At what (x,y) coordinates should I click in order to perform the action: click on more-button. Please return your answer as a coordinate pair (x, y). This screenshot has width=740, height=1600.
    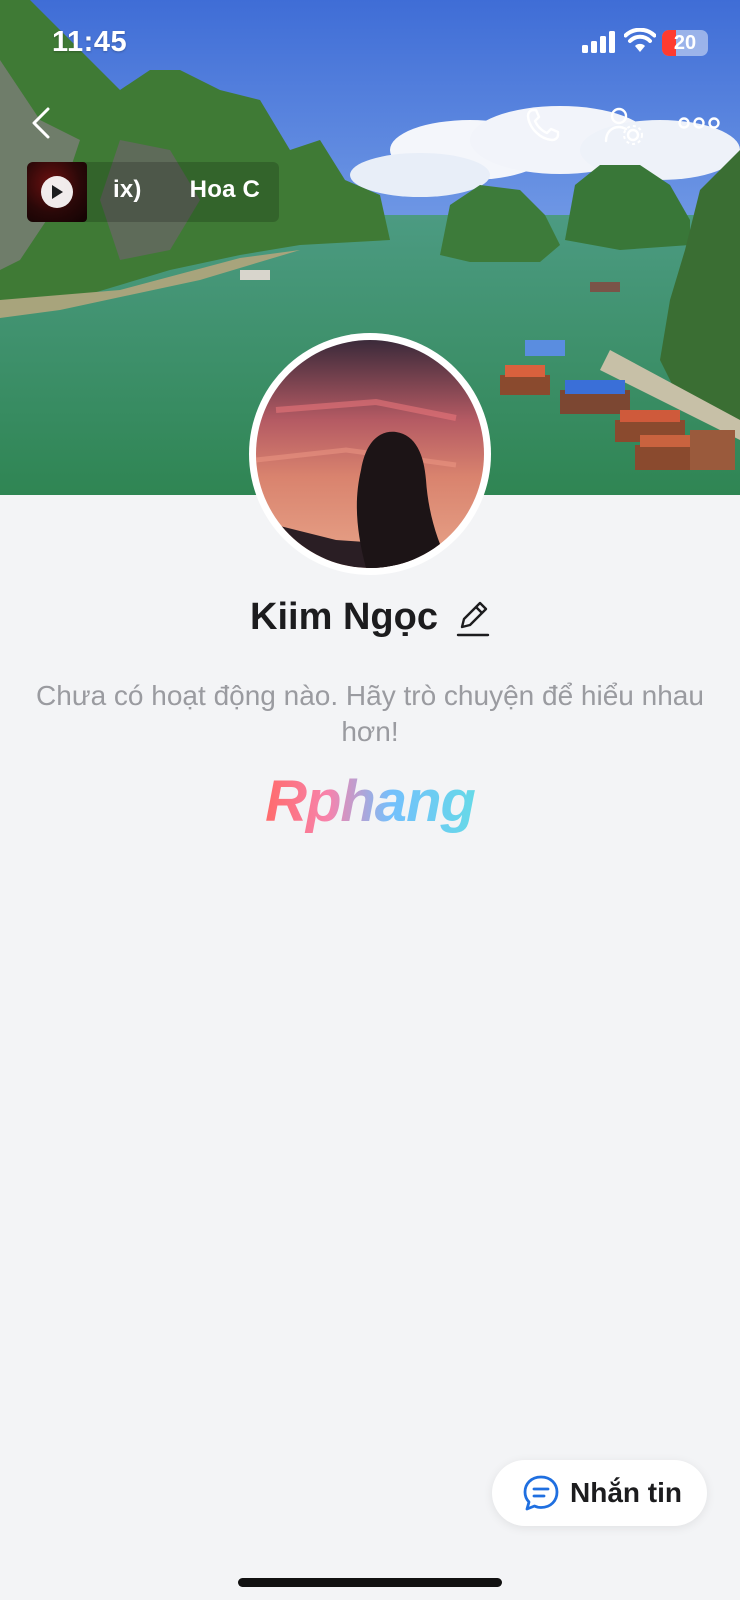
    Looking at the image, I should click on (699, 123).